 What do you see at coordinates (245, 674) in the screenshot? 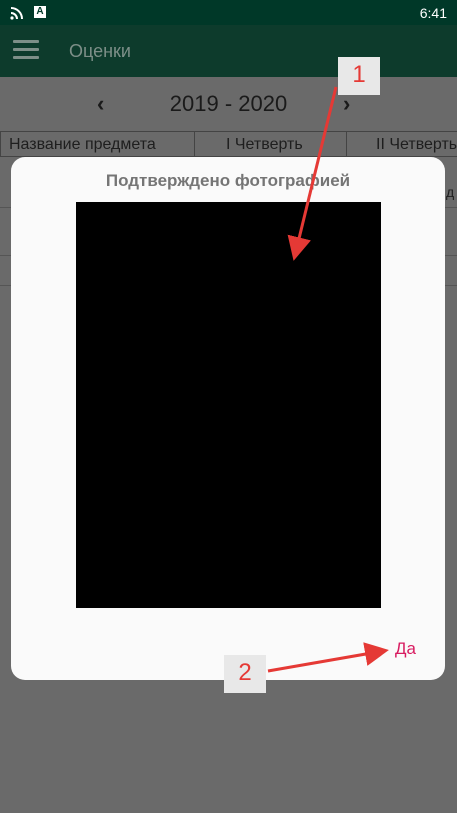
I see `annotation-badge-2: 2` at bounding box center [245, 674].